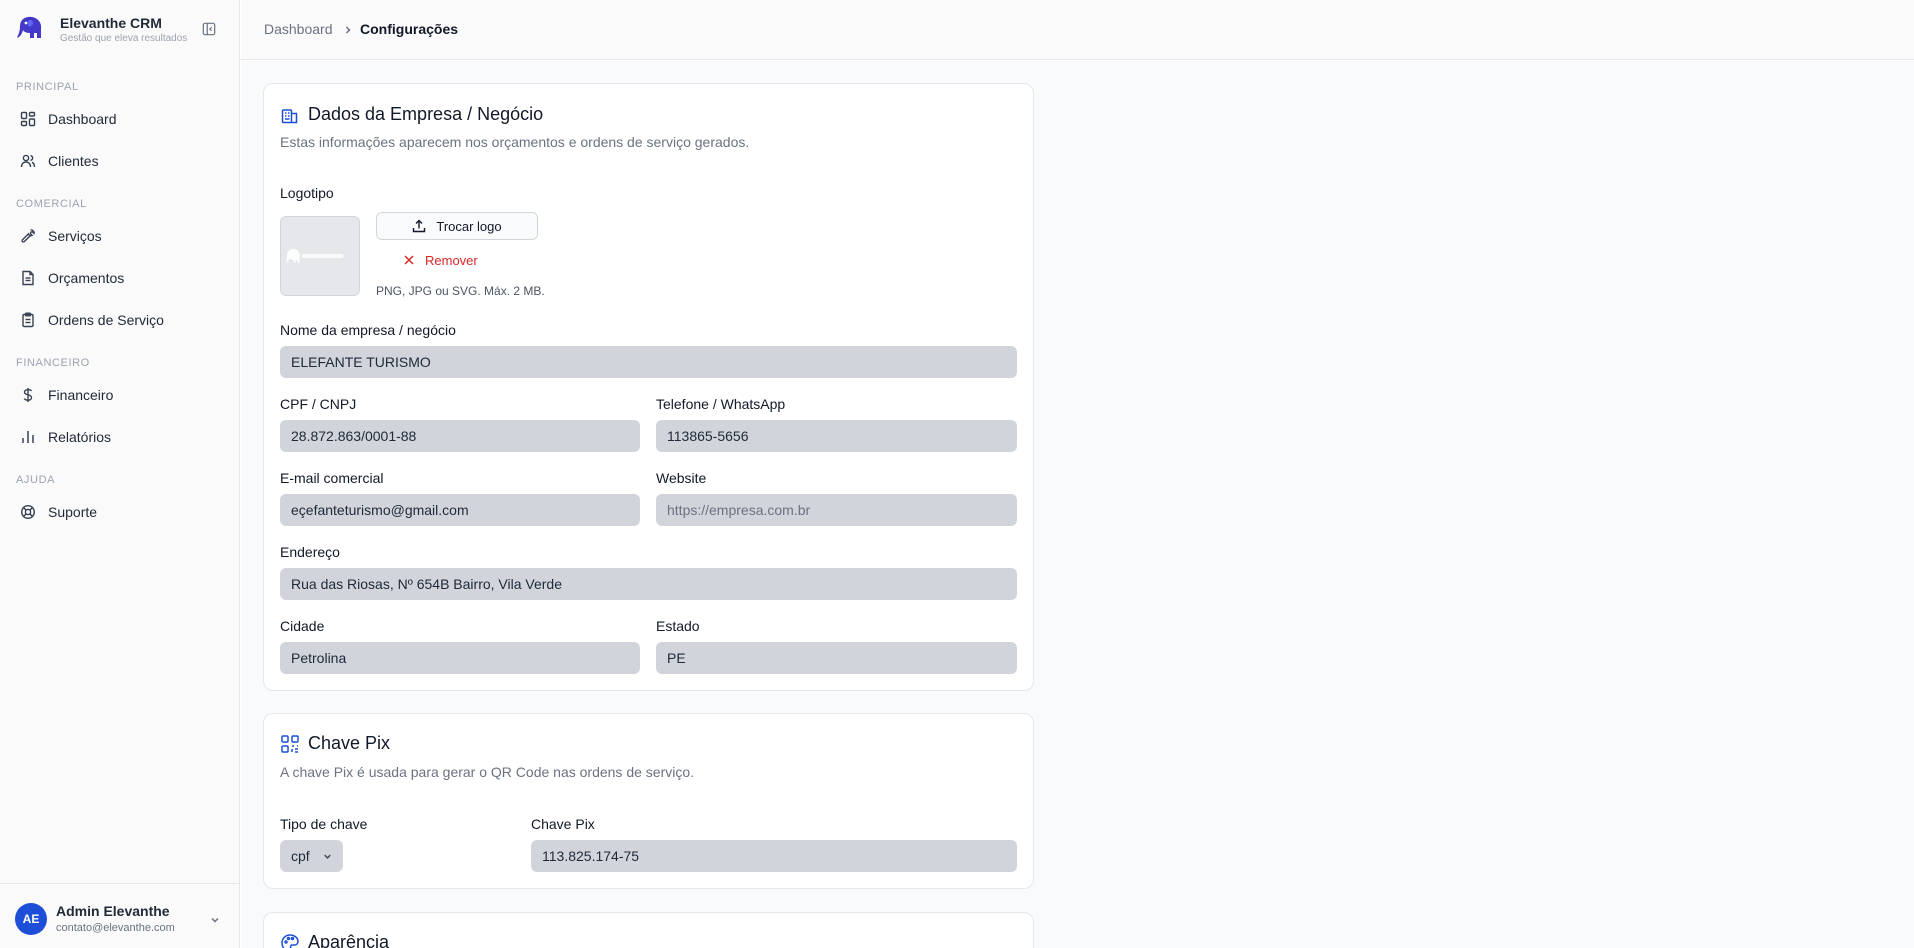 The width and height of the screenshot is (1914, 948). Describe the element at coordinates (300, 856) in the screenshot. I see `key-type-value: cpf` at that location.